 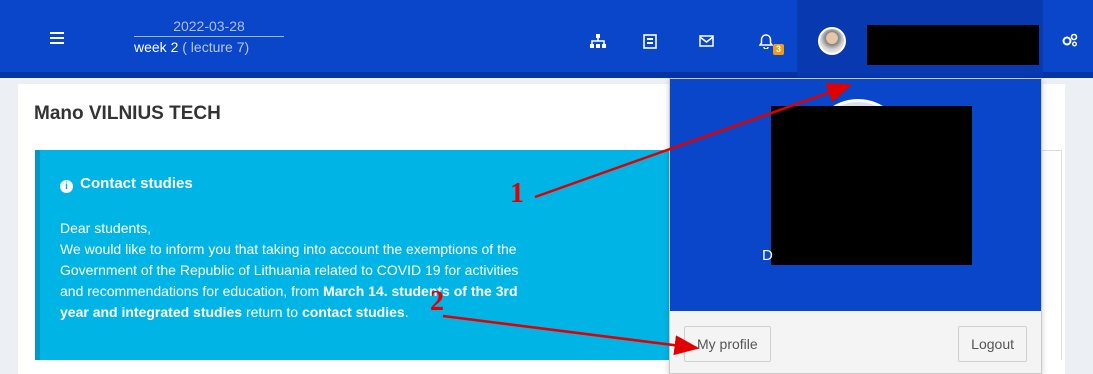 I want to click on callout-text: and recommendations for education, from, so click(x=192, y=291).